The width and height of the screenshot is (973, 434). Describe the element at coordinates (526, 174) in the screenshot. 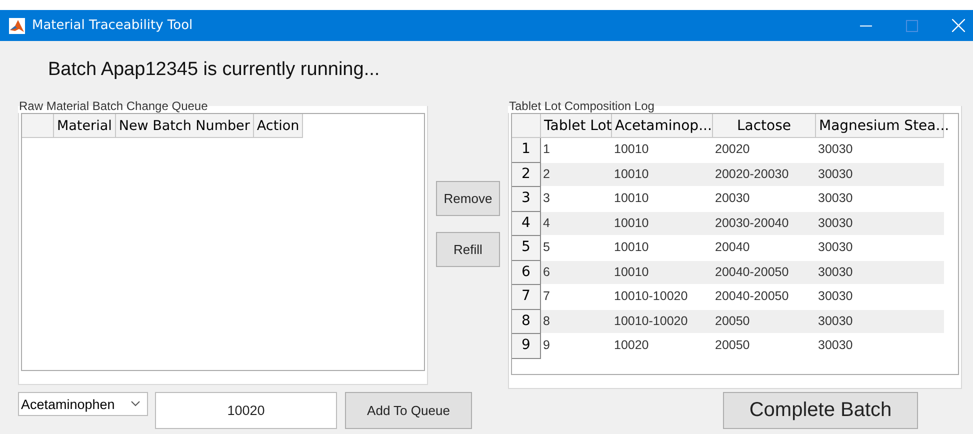

I see `row-number: 2` at that location.